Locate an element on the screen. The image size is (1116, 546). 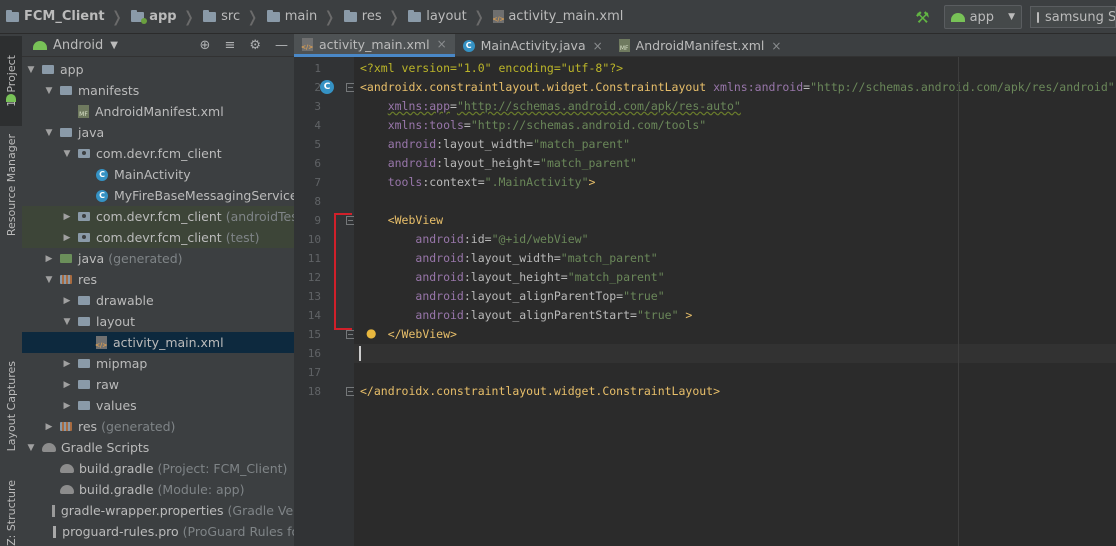
tree-item: C MainActivity is located at coordinates (158, 174).